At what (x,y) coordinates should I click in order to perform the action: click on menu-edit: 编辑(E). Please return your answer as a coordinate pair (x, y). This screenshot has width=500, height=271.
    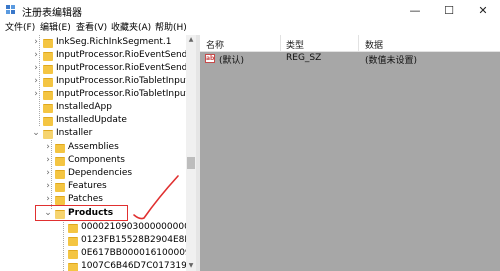
    Looking at the image, I should click on (55, 28).